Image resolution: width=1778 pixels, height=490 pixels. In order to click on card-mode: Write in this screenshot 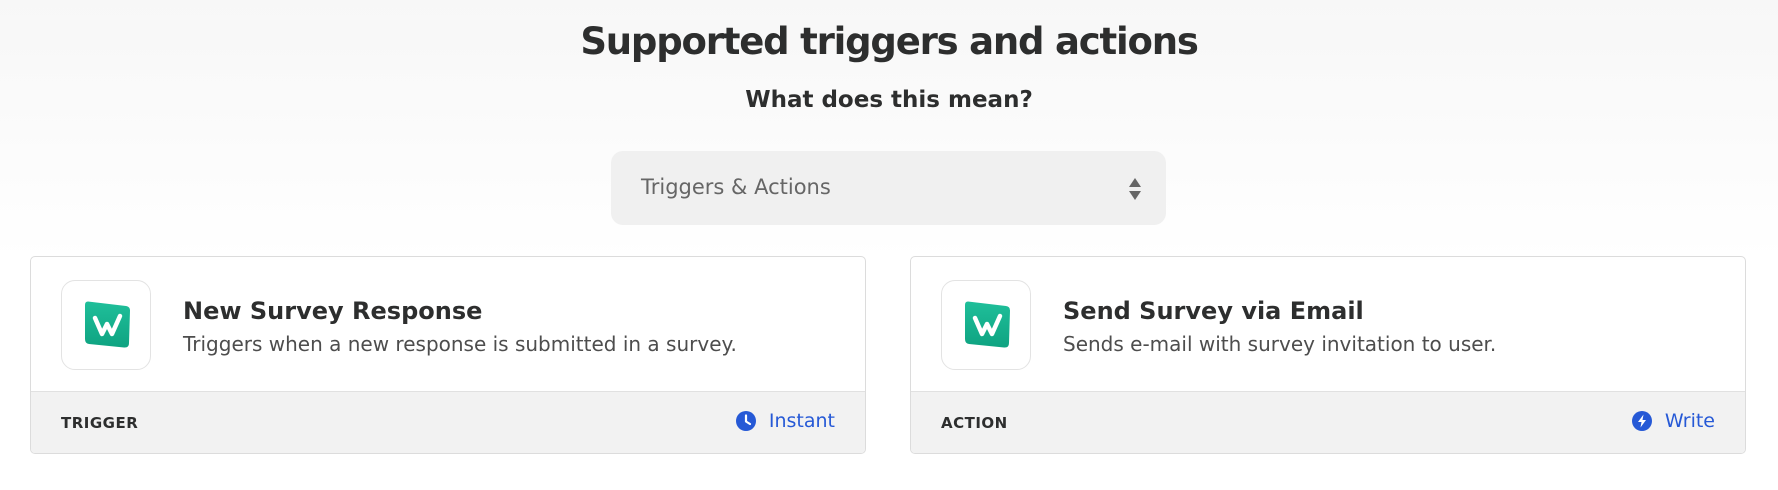, I will do `click(1673, 421)`.